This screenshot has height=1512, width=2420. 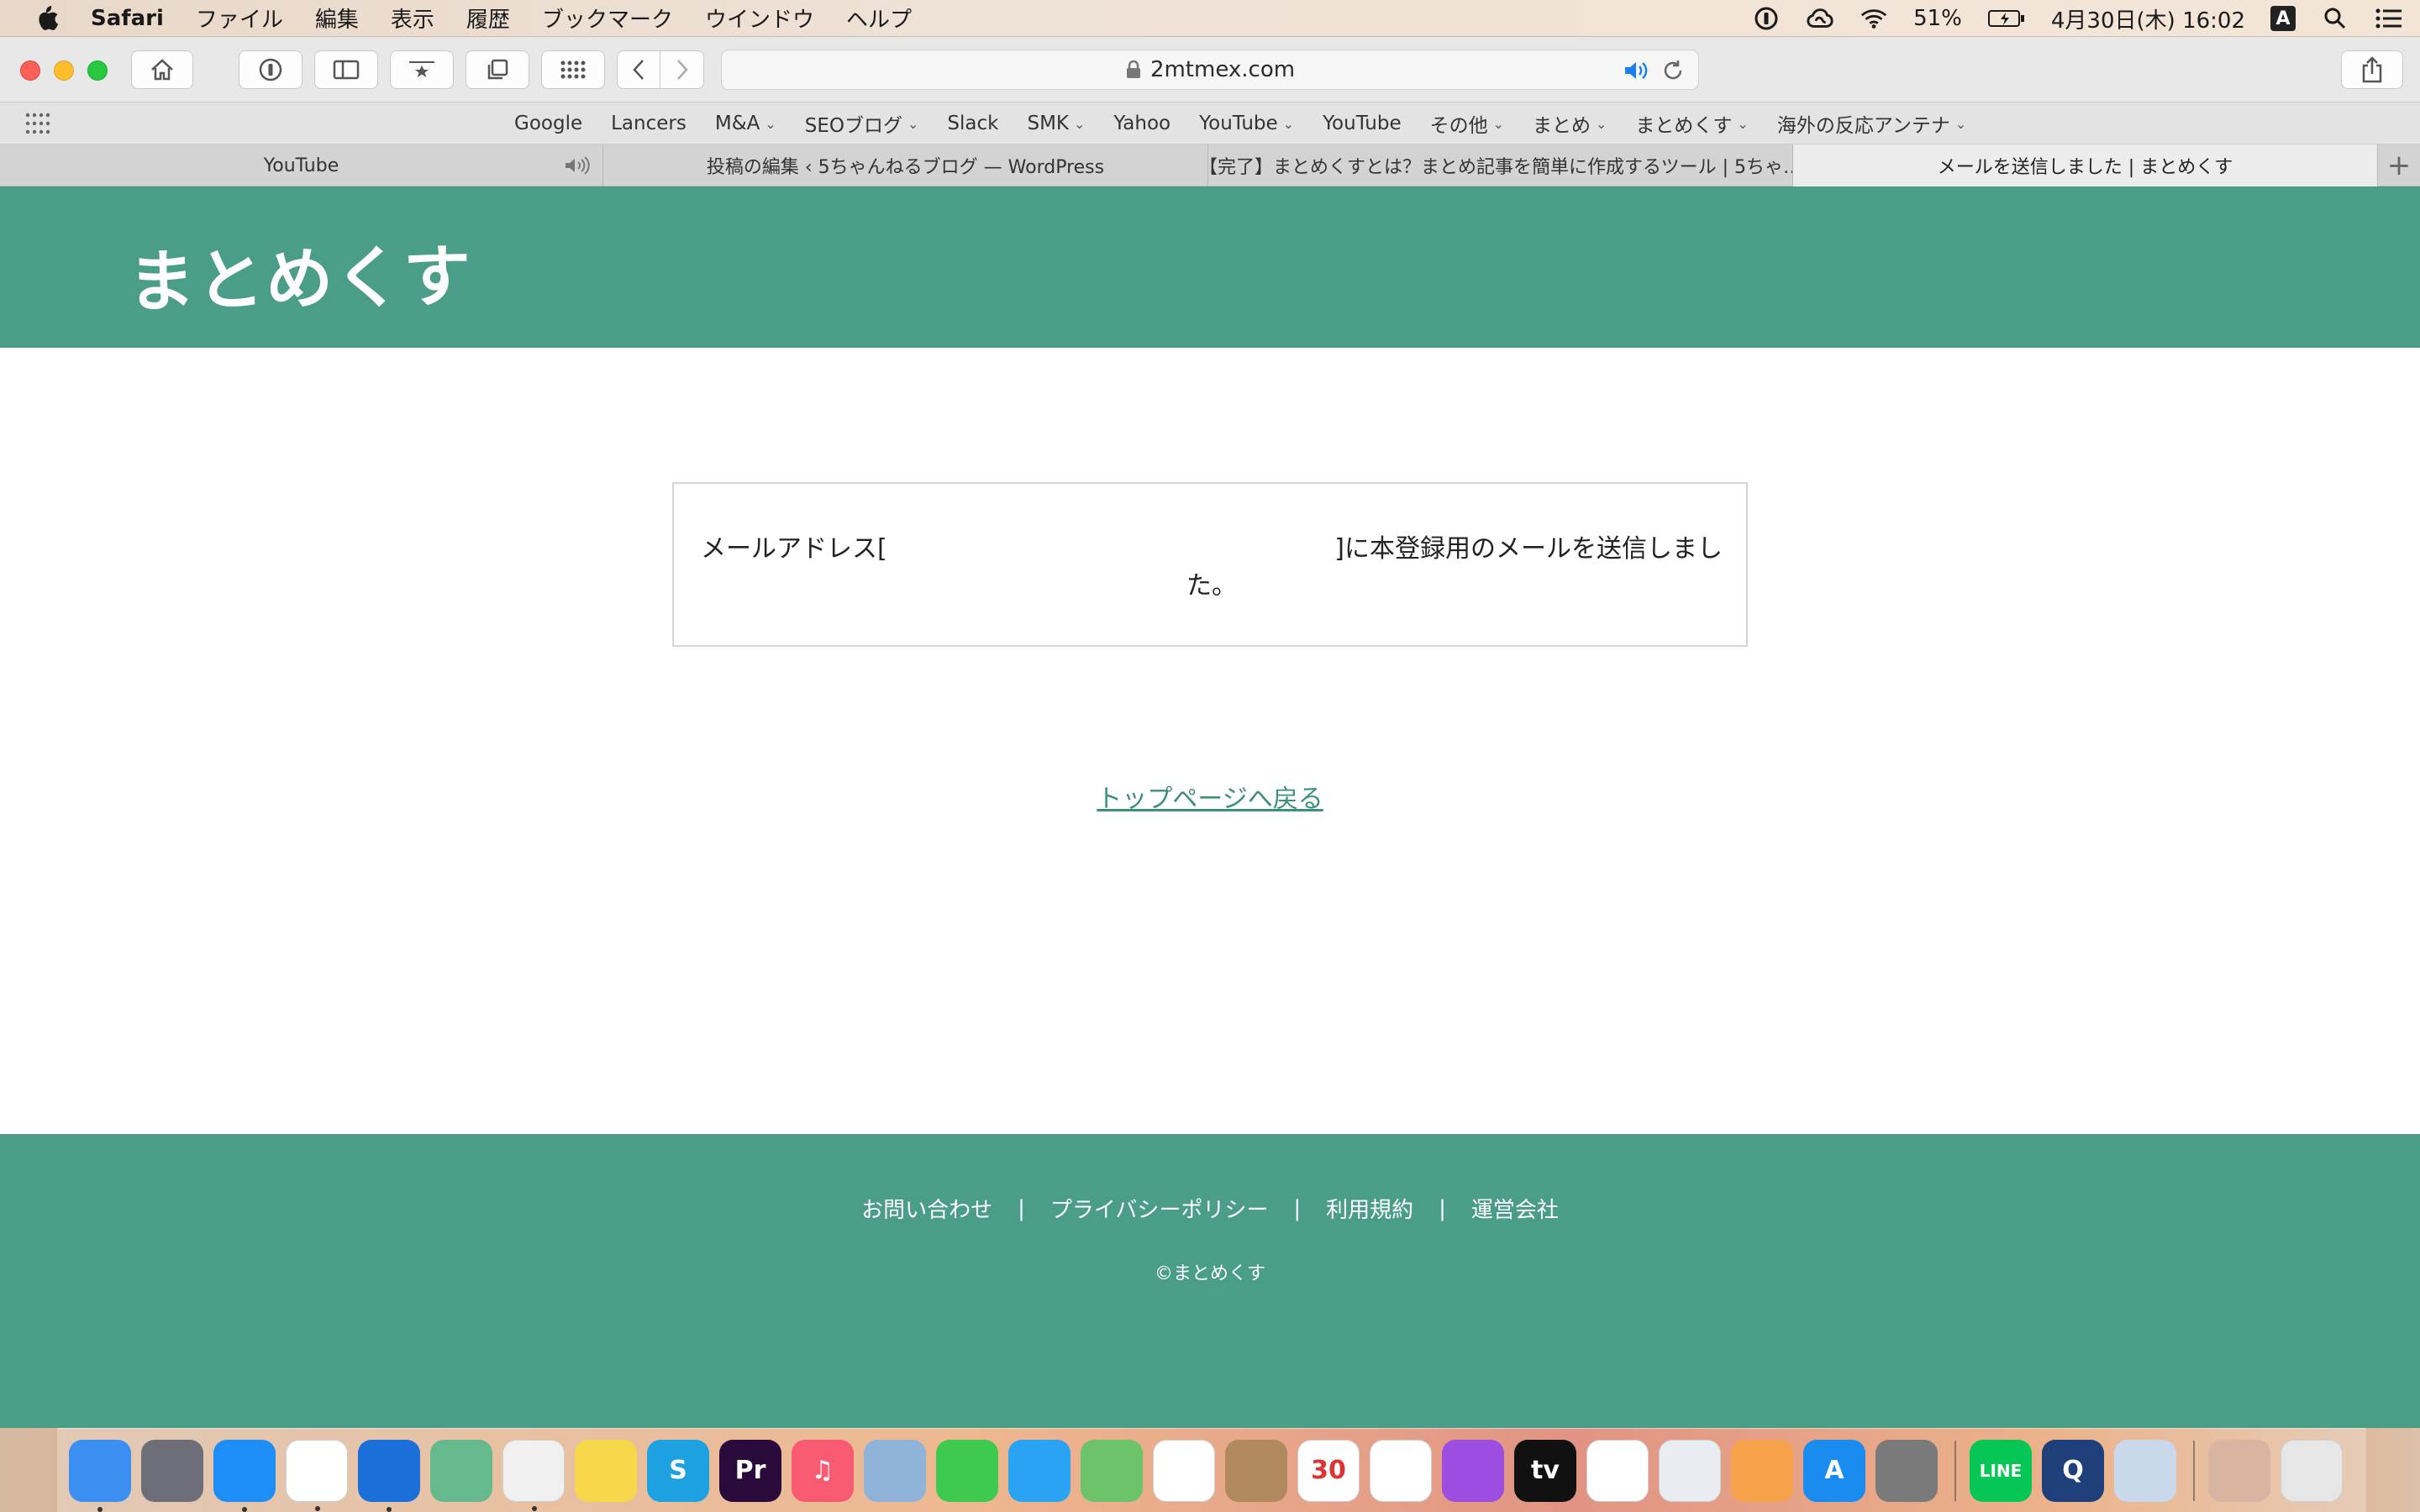 What do you see at coordinates (1056, 123) in the screenshot?
I see `favorite-folder-smk: SMK ⌄` at bounding box center [1056, 123].